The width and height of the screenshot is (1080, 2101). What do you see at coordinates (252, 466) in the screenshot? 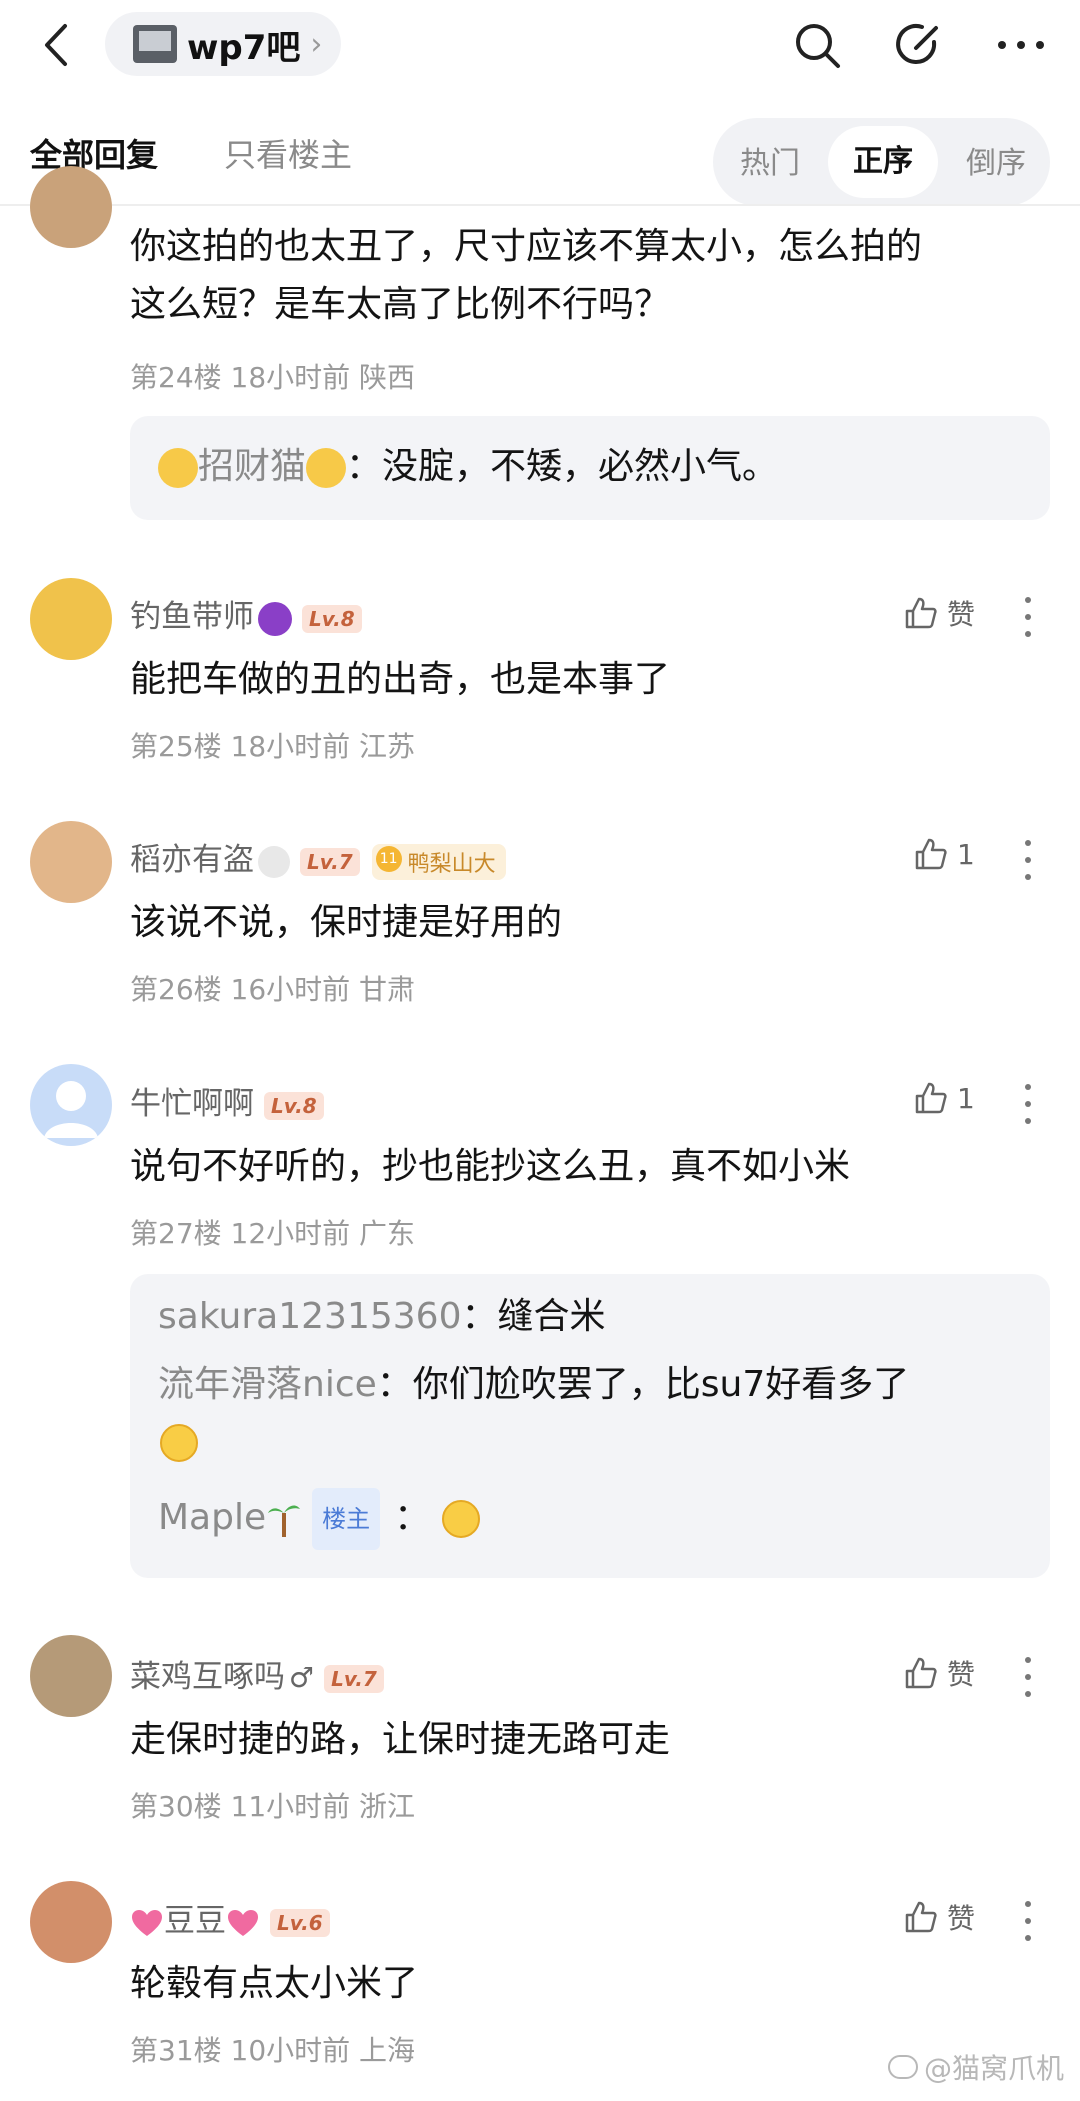
I see `reply-username: 招财猫` at bounding box center [252, 466].